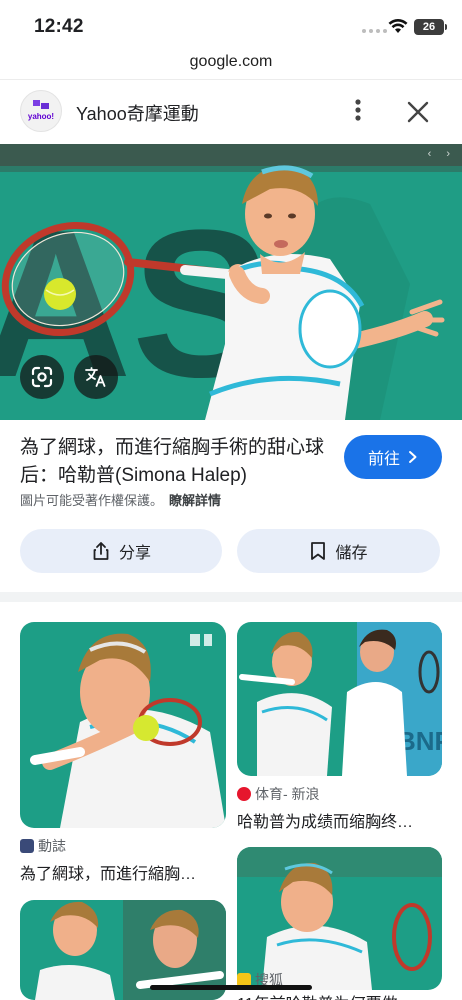 The height and width of the screenshot is (1000, 462). I want to click on share-icon, so click(101, 551).